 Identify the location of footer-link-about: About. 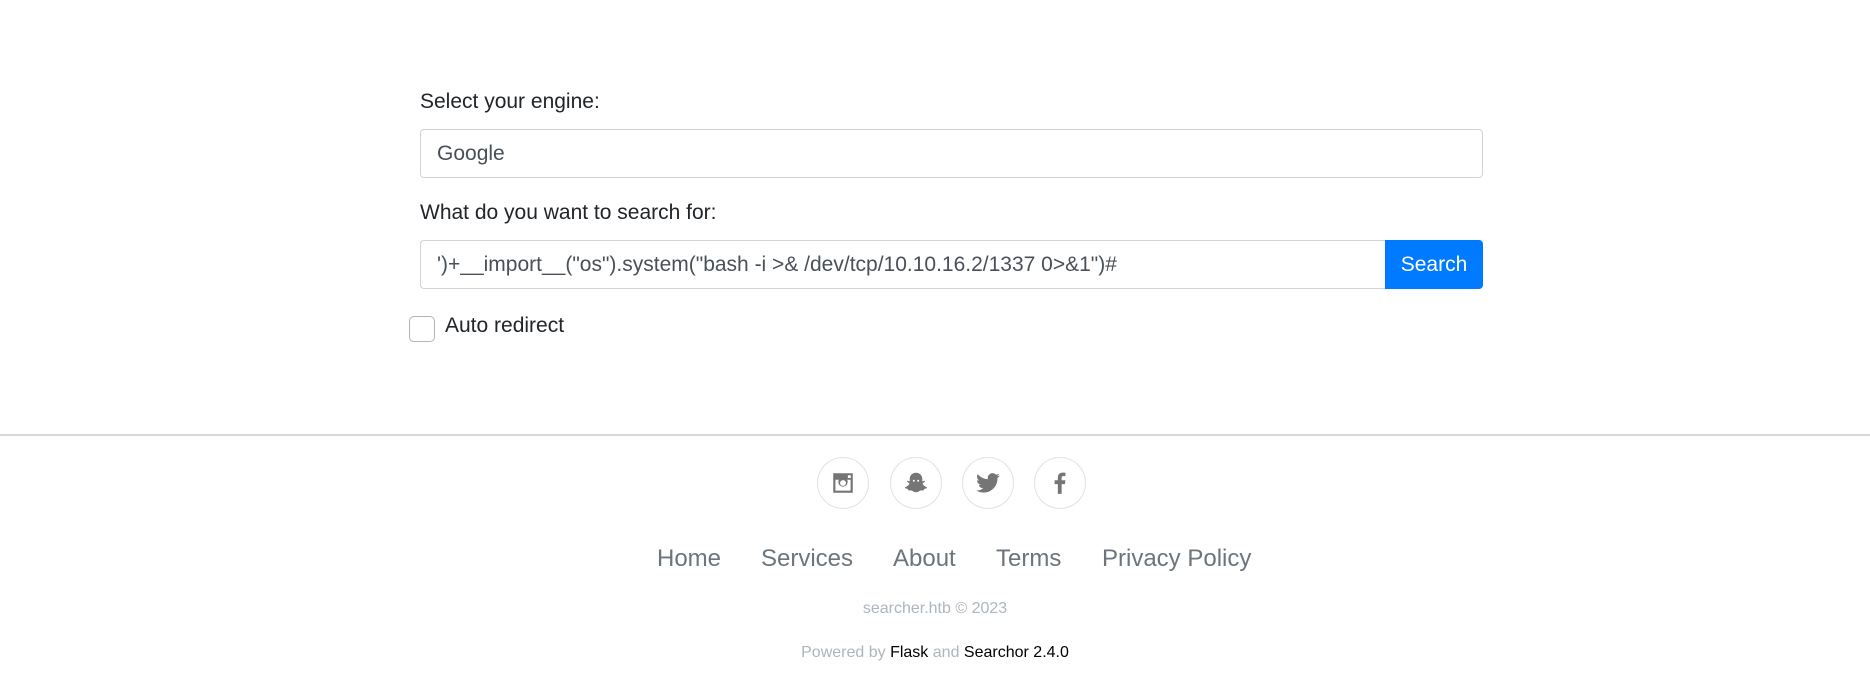
(924, 559).